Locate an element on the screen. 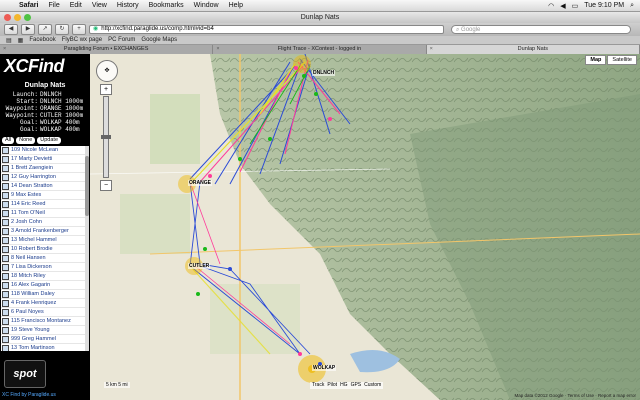  pilot-row: 115 Francisco Montanez is located at coordinates (45, 321).